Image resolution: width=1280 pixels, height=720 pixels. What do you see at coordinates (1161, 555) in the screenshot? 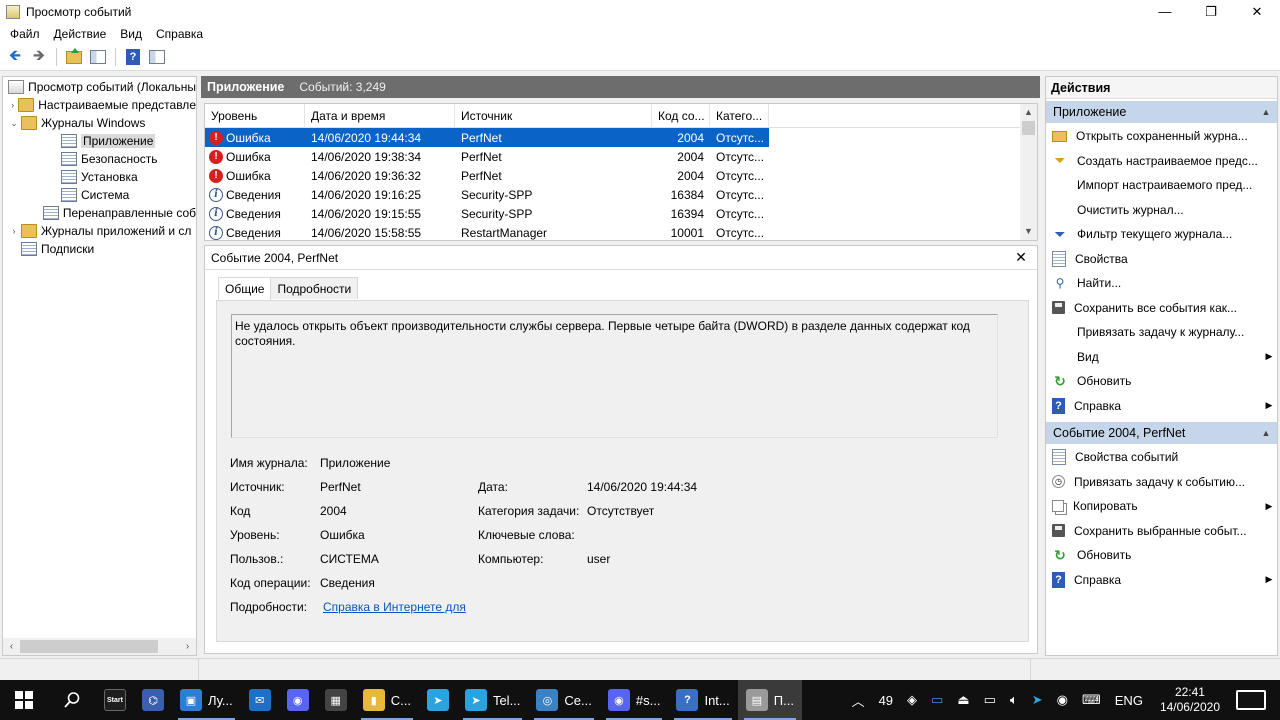
I see `action-refresh-2: ↻ Обновить` at bounding box center [1161, 555].